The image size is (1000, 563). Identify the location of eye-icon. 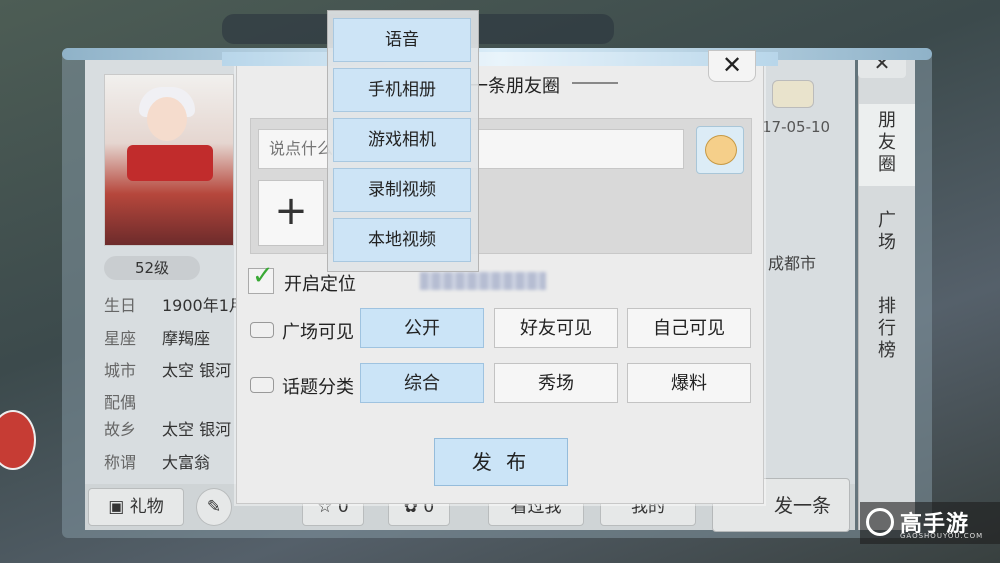
(262, 330).